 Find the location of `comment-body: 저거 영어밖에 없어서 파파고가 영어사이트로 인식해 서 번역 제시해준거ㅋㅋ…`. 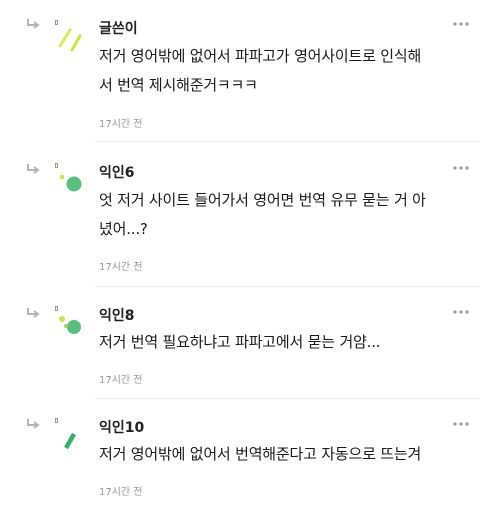

comment-body: 저거 영어밖에 없어서 파파고가 영어사이트로 인식해 서 번역 제시해준거ㅋㅋ… is located at coordinates (284, 71).